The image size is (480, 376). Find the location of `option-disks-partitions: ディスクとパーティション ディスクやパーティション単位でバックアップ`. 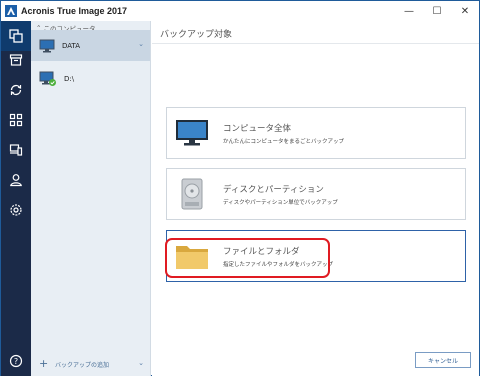

option-disks-partitions: ディスクとパーティション ディスクやパーティション単位でバックアップ is located at coordinates (316, 194).